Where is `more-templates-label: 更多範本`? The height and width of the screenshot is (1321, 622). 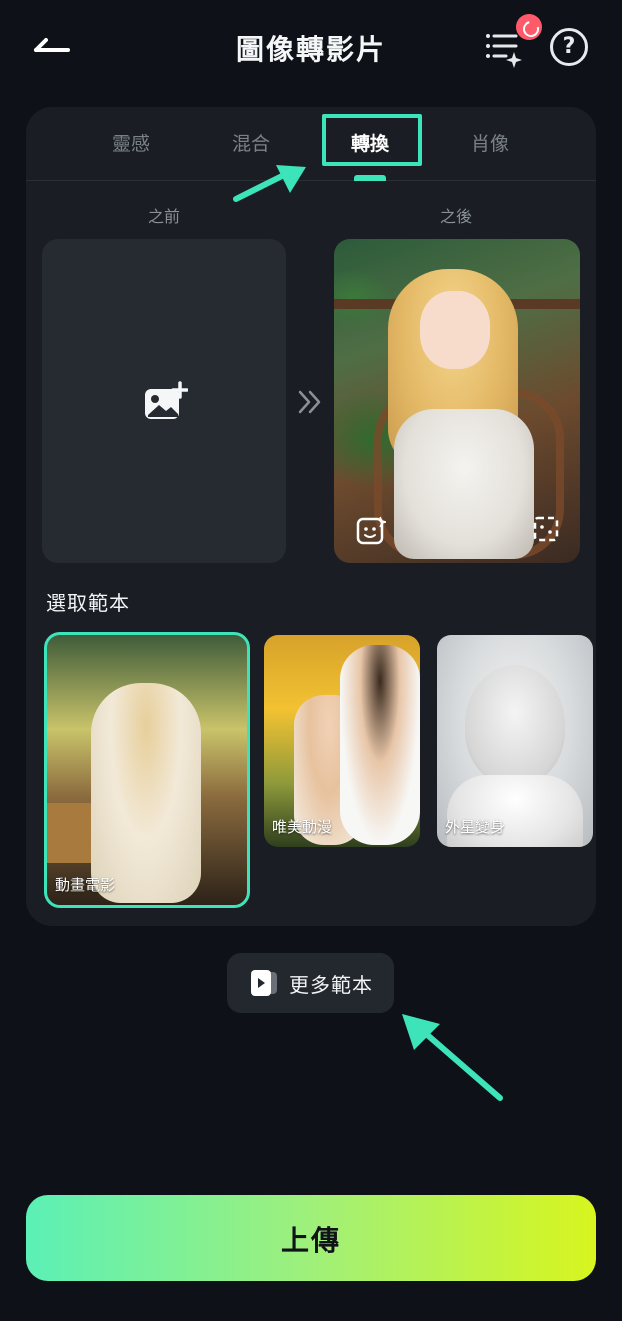
more-templates-label: 更多範本 is located at coordinates (331, 985).